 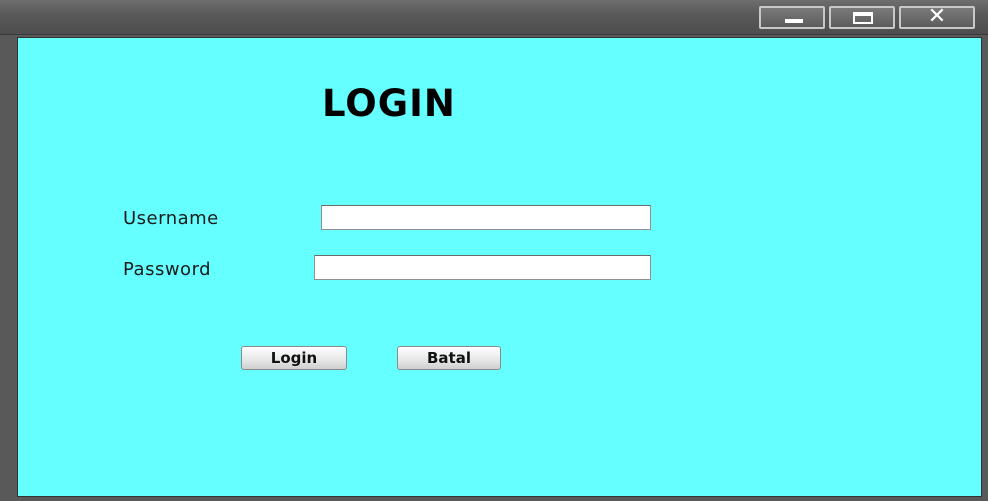 I want to click on username-label: Username, so click(x=171, y=218).